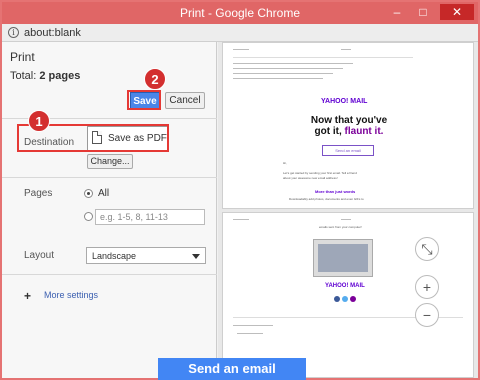 This screenshot has width=480, height=380. Describe the element at coordinates (344, 101) in the screenshot. I see `yahoo-mail-logo: YAHOO! MAIL` at that location.